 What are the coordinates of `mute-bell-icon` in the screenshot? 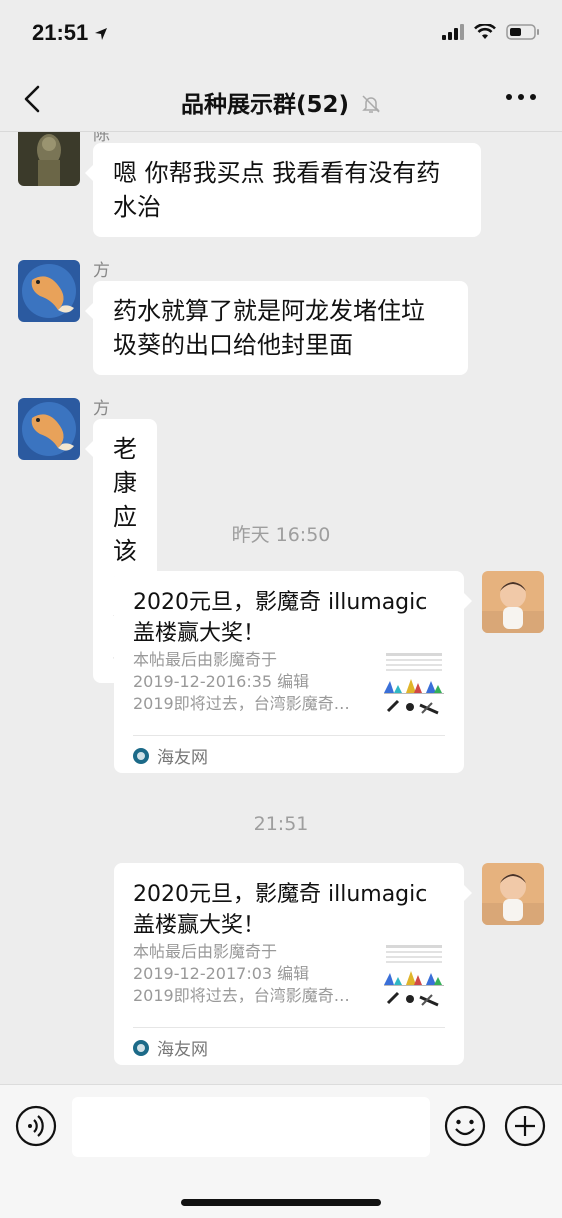 It's located at (371, 104).